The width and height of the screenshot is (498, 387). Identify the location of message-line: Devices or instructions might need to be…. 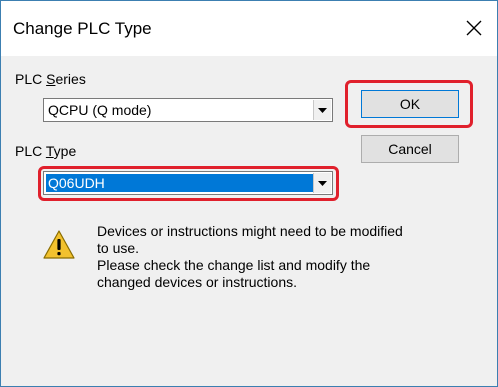
(250, 231).